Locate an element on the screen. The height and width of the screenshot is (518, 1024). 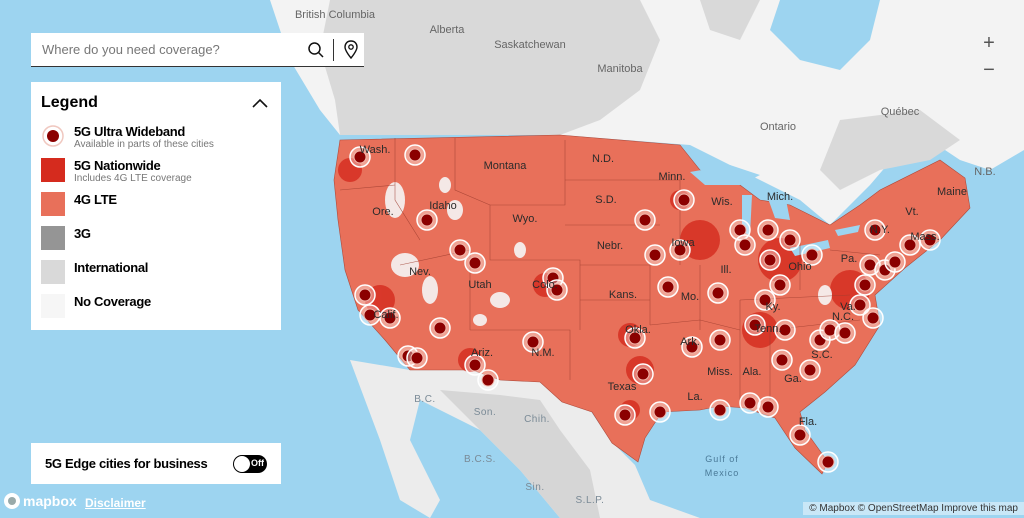
zoom-controls: + − is located at coordinates (989, 57).